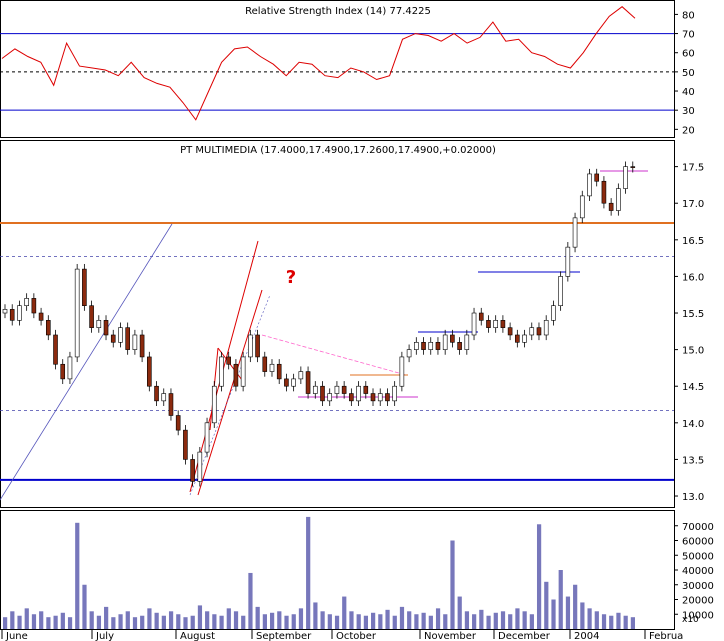  I want to click on price-tick-label: 16.5, so click(693, 241).